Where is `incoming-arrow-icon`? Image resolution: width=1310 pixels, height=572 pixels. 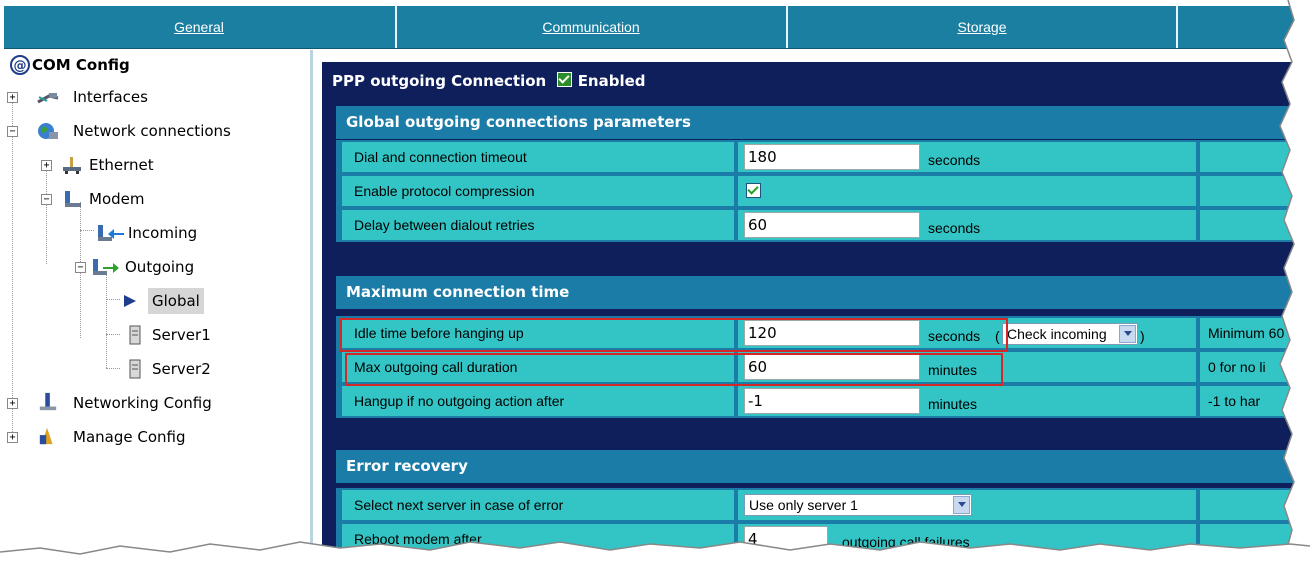
incoming-arrow-icon is located at coordinates (111, 233).